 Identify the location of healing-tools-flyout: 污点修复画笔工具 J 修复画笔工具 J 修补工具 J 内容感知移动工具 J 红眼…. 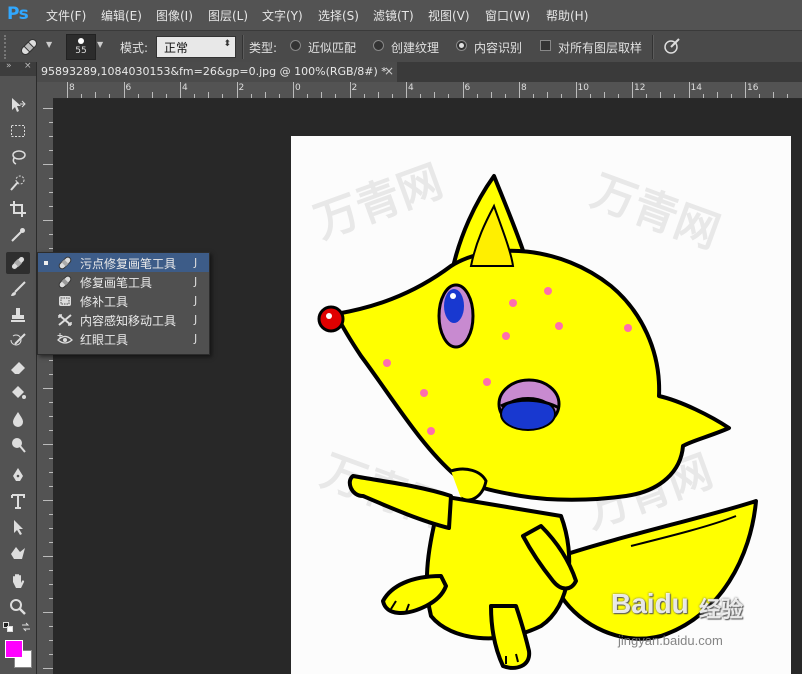
(123, 303).